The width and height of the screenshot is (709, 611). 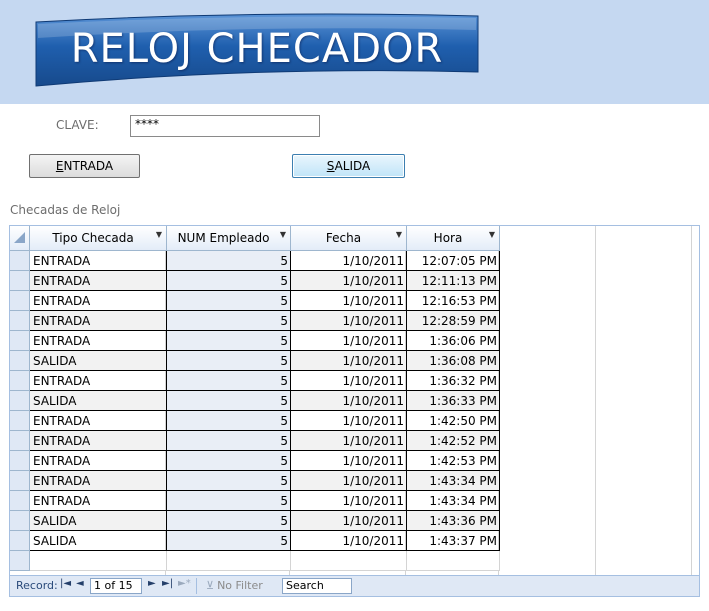 What do you see at coordinates (453, 260) in the screenshot?
I see `cell-hora: 12:07:05 PM` at bounding box center [453, 260].